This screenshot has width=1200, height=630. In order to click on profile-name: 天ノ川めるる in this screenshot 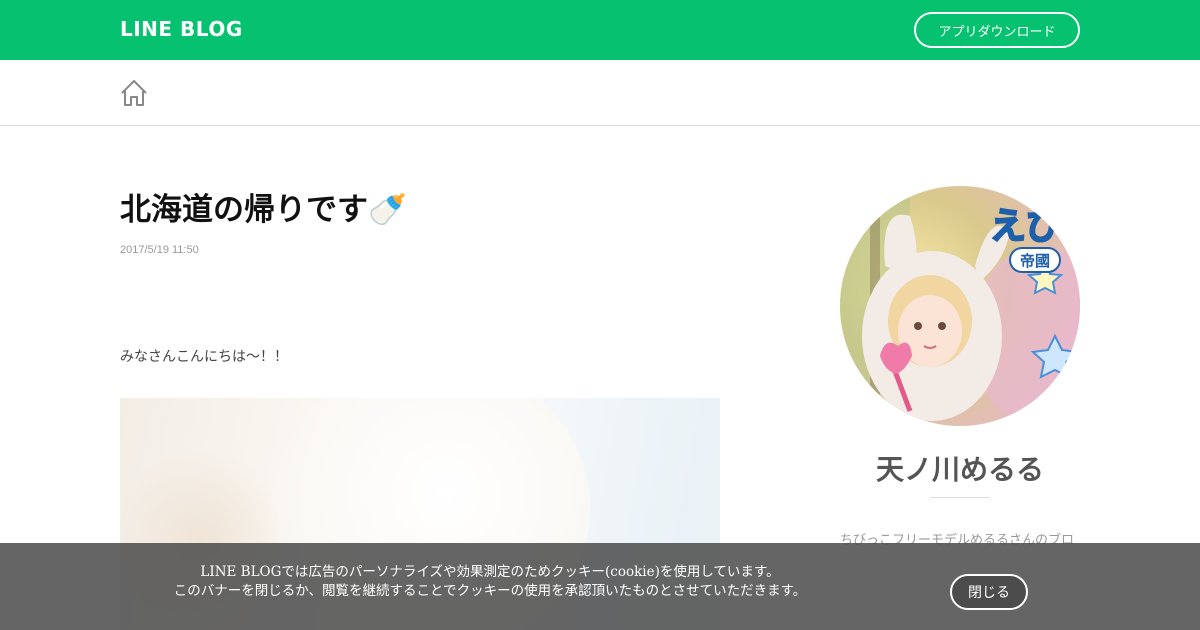, I will do `click(960, 468)`.